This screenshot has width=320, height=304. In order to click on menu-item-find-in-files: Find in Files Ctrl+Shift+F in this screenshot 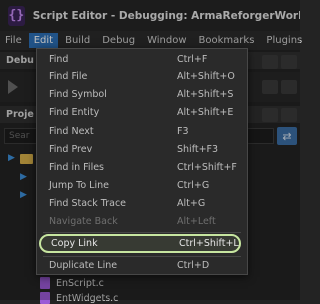, I will do `click(142, 167)`.